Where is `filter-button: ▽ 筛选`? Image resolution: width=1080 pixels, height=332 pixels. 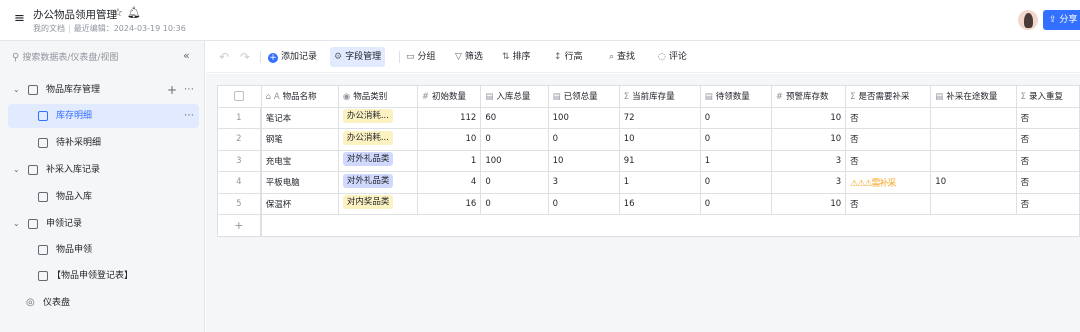 filter-button: ▽ 筛选 is located at coordinates (469, 57).